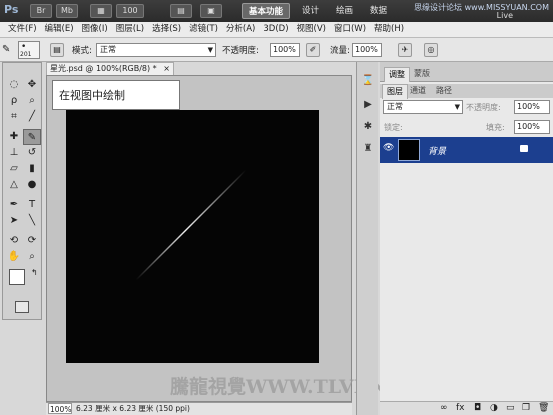  I want to click on mode-select: 正常 ▼, so click(156, 50).